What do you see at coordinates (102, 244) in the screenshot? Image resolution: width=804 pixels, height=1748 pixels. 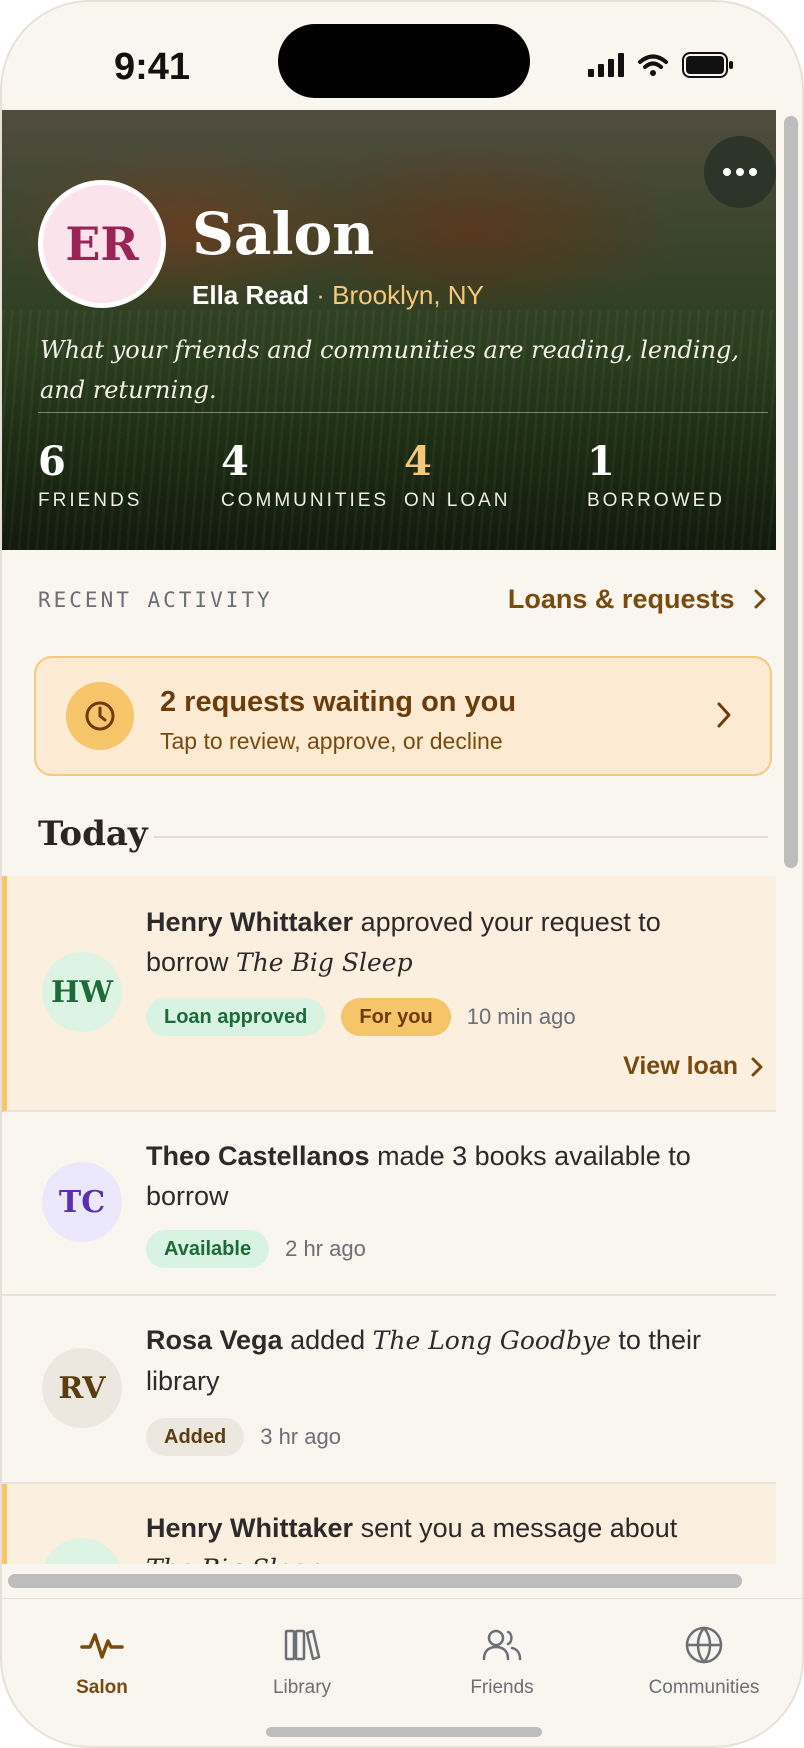 I see `user-avatar: ER` at bounding box center [102, 244].